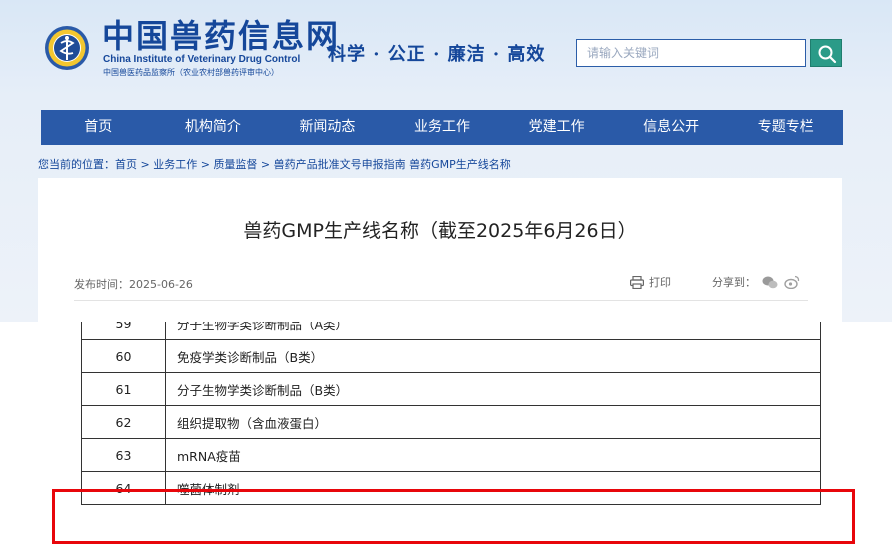 The height and width of the screenshot is (555, 892). Describe the element at coordinates (441, 300) in the screenshot. I see `divider` at that location.